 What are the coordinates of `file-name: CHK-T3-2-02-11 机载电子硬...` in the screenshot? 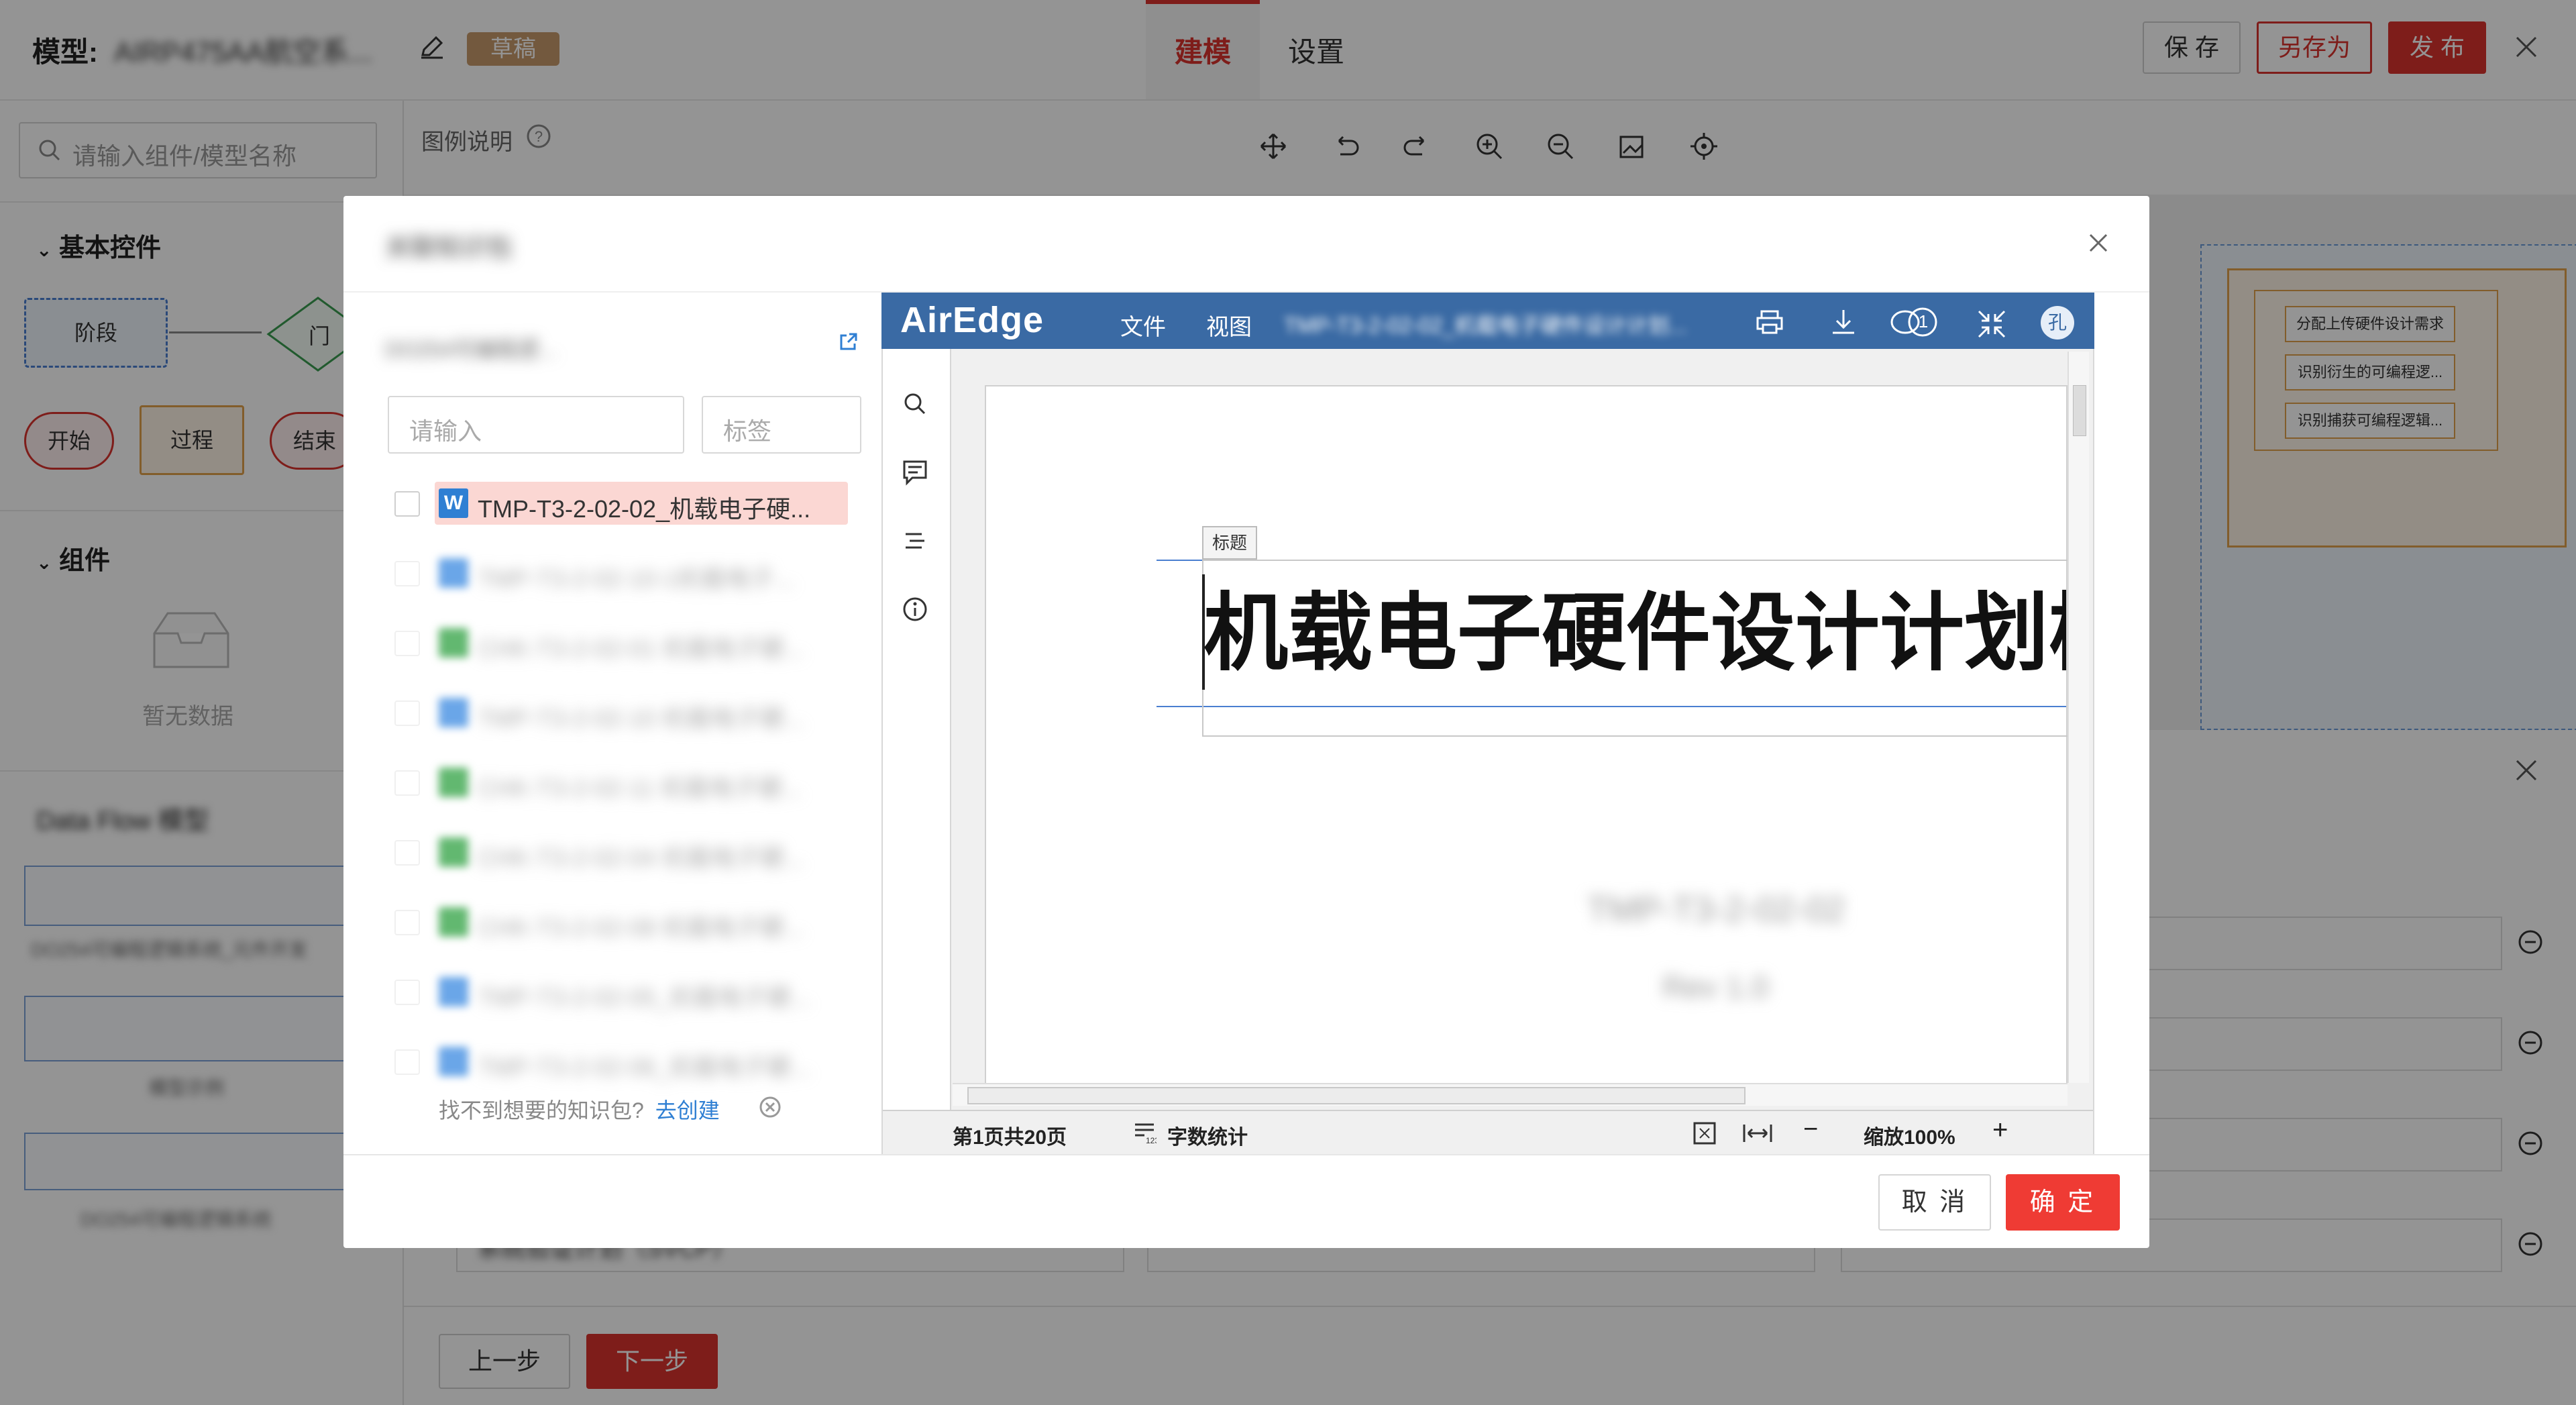 It's located at (640, 788).